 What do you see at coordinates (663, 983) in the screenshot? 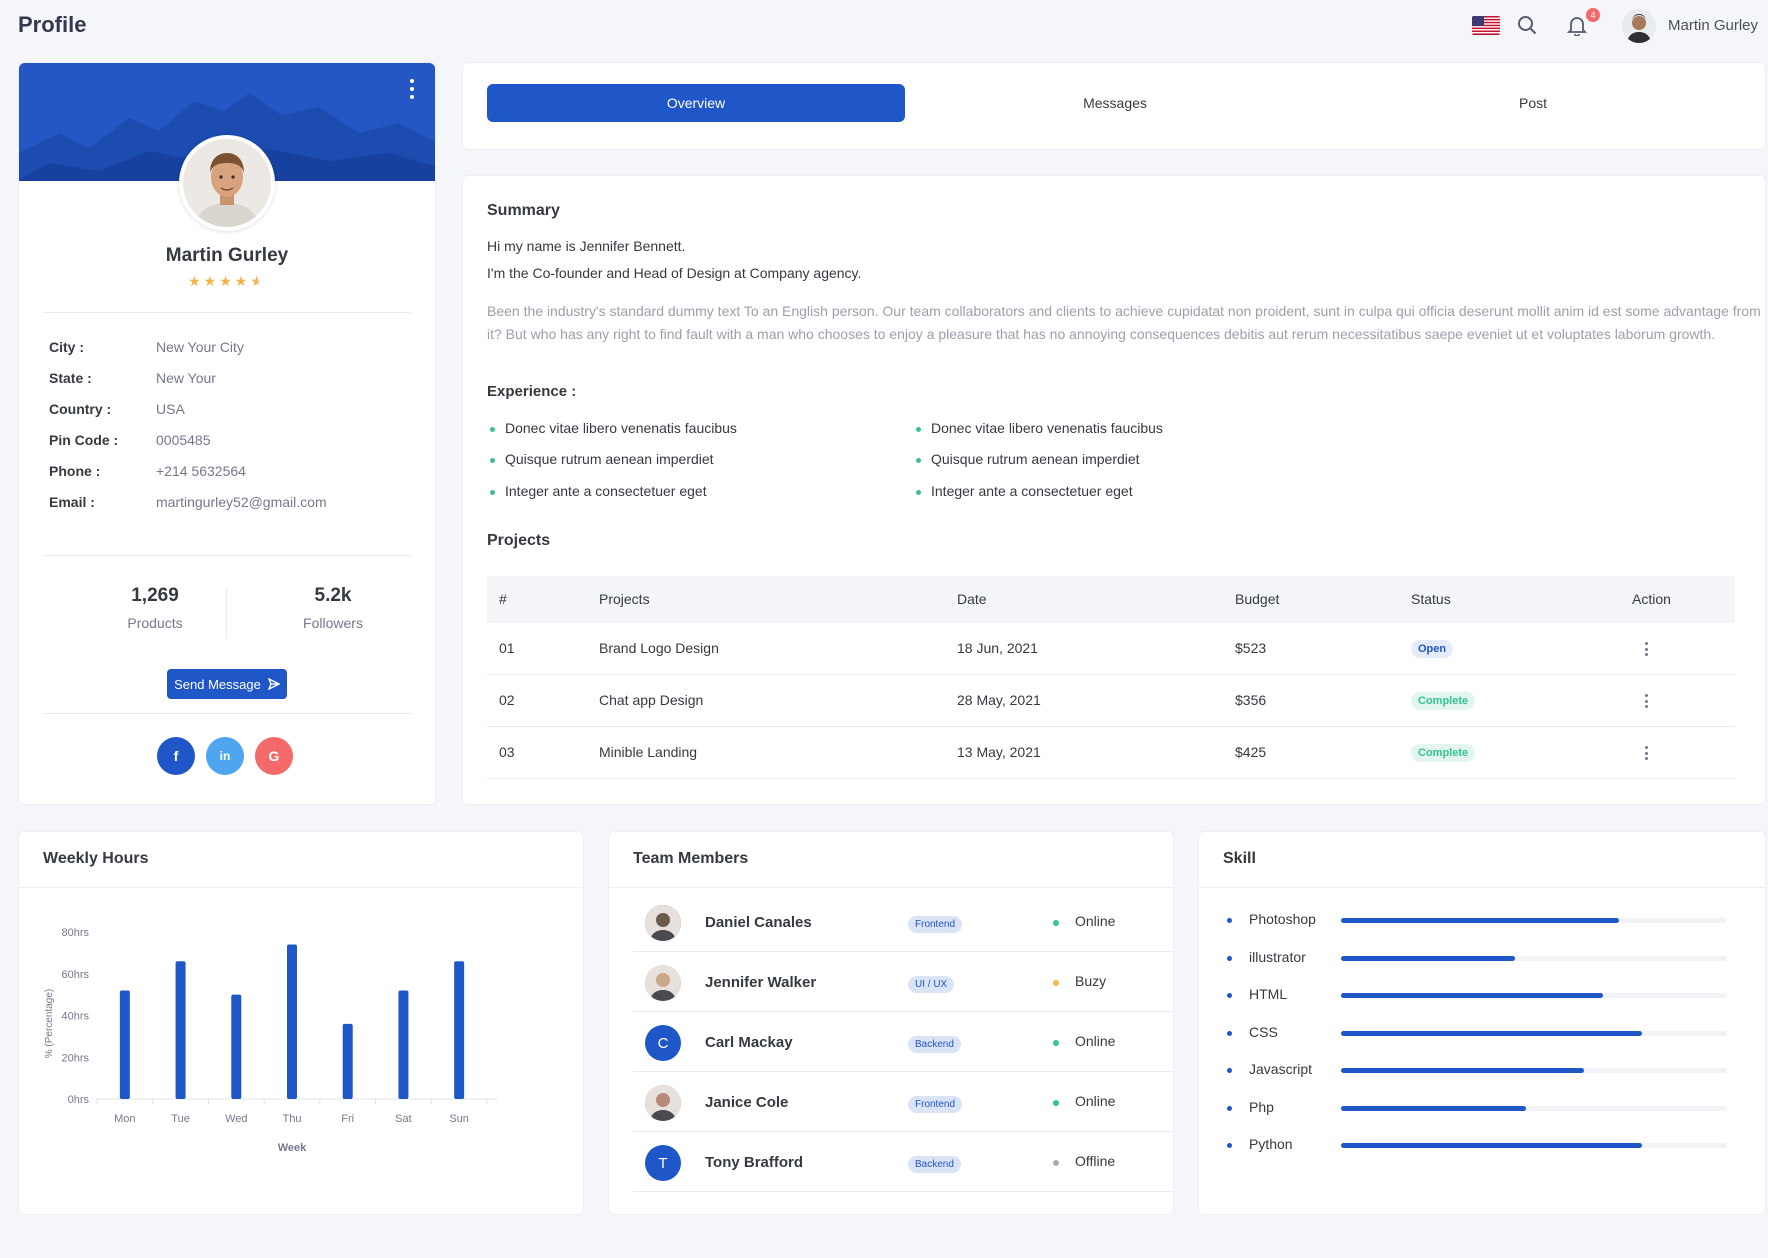
I see `member-avatar` at bounding box center [663, 983].